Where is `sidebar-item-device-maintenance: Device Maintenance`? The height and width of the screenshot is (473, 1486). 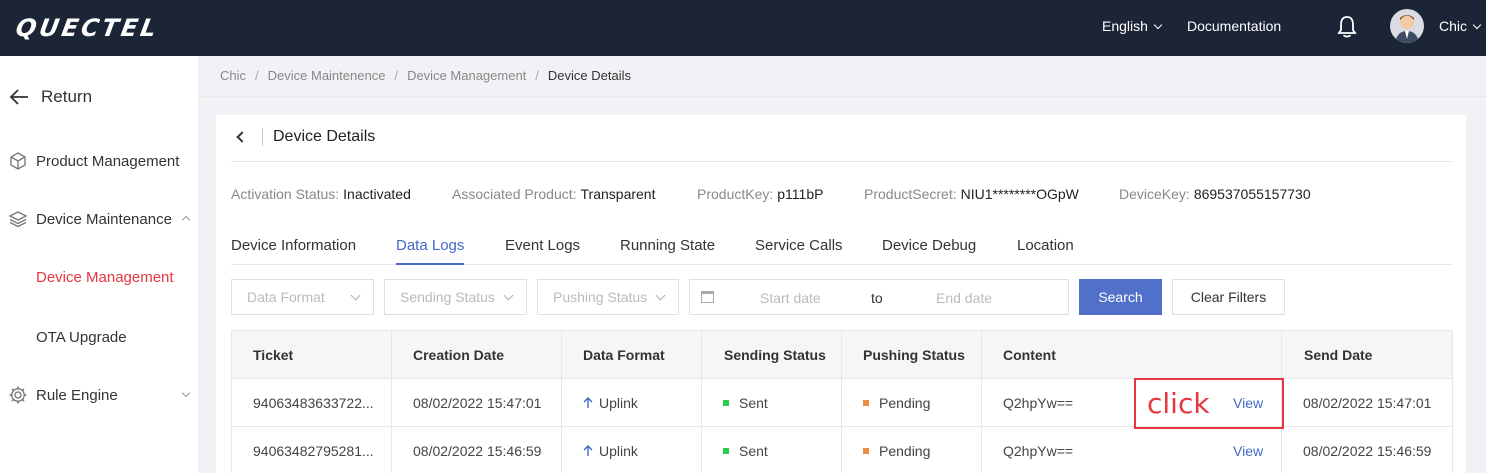 sidebar-item-device-maintenance: Device Maintenance is located at coordinates (99, 219).